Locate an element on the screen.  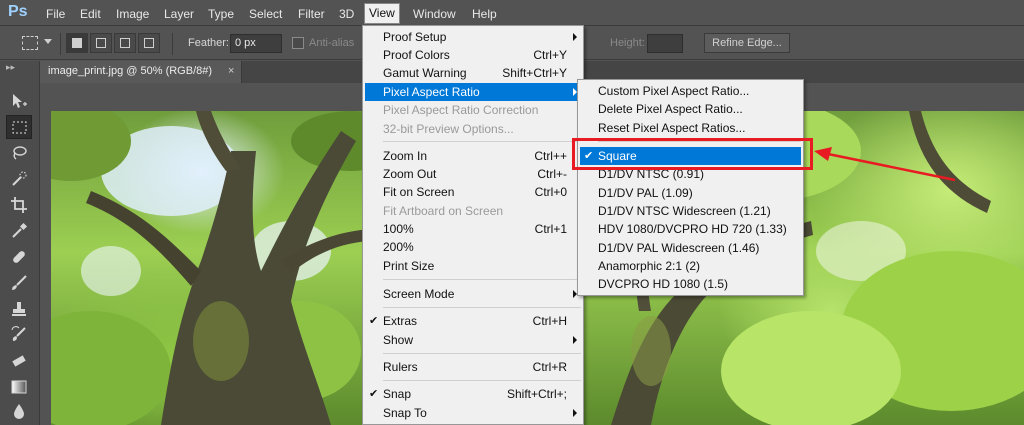
marquee-preset-icon is located at coordinates (30, 43).